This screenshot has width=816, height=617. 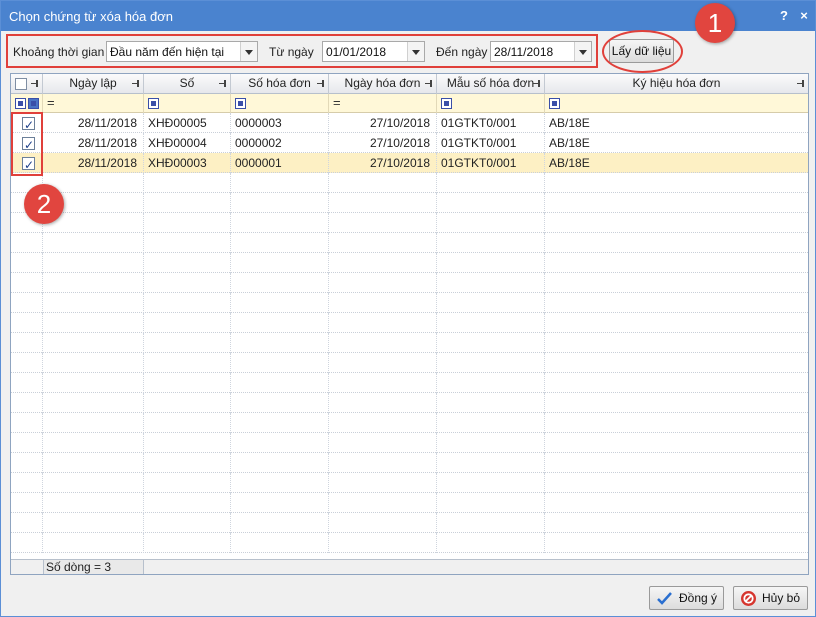 I want to click on header-ngay-hoa-don: Ngày hóa đơn, so click(x=383, y=84).